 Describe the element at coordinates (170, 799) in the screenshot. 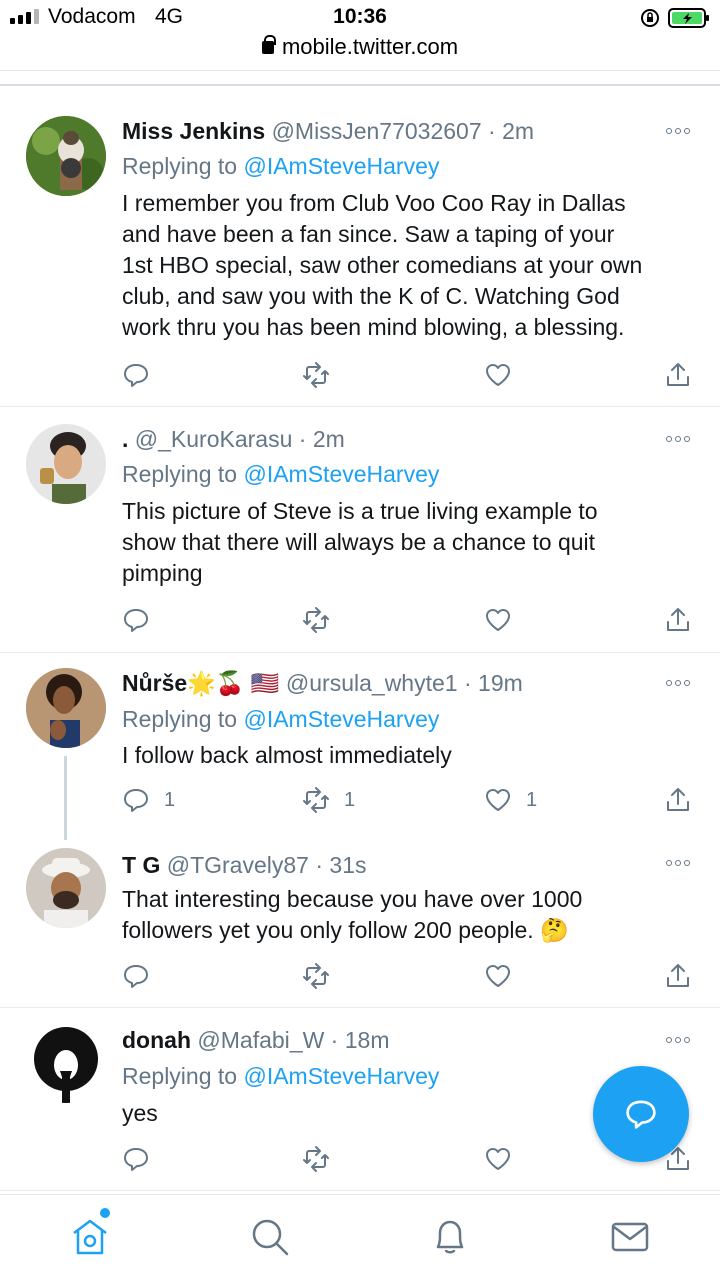

I see `reply-count: 1` at that location.